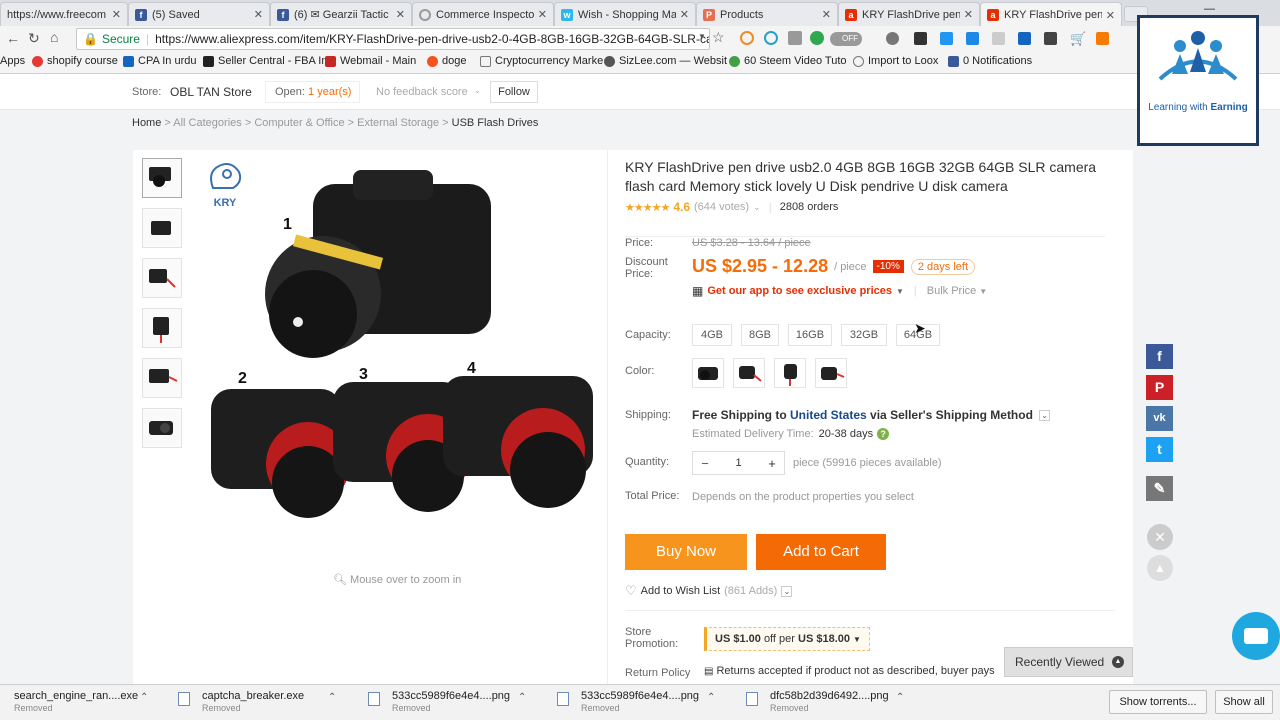 The image size is (1280, 720). I want to click on show-all-button: Show all, so click(1244, 702).